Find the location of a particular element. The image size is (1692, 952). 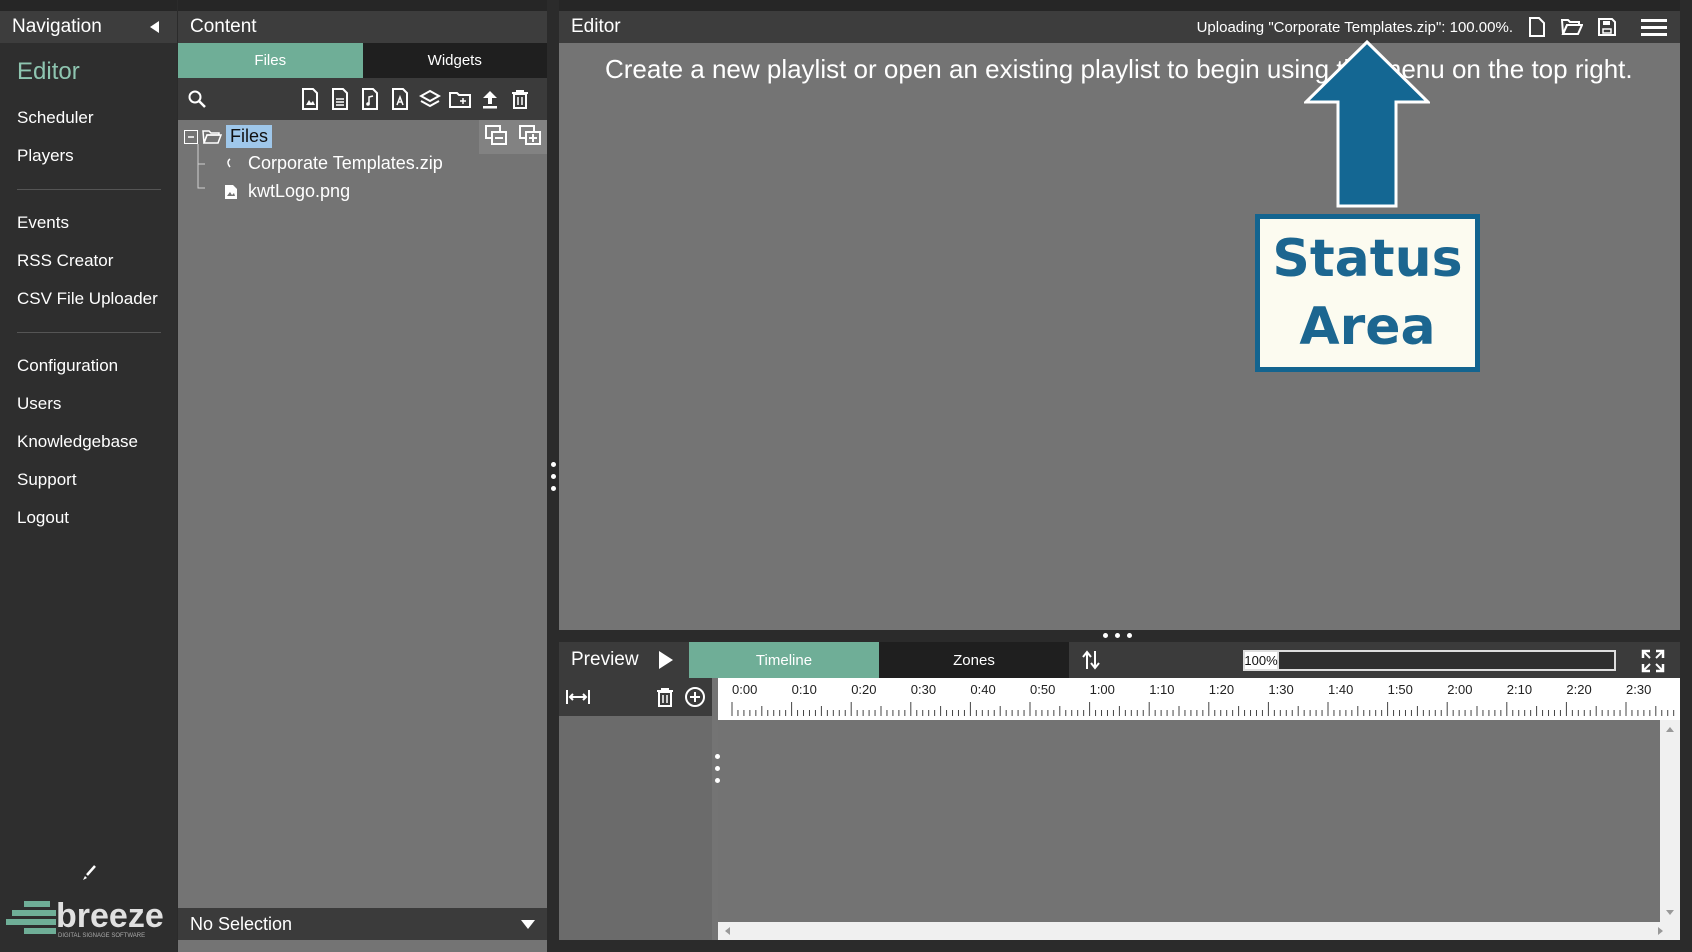

image-file-icon is located at coordinates (231, 192).